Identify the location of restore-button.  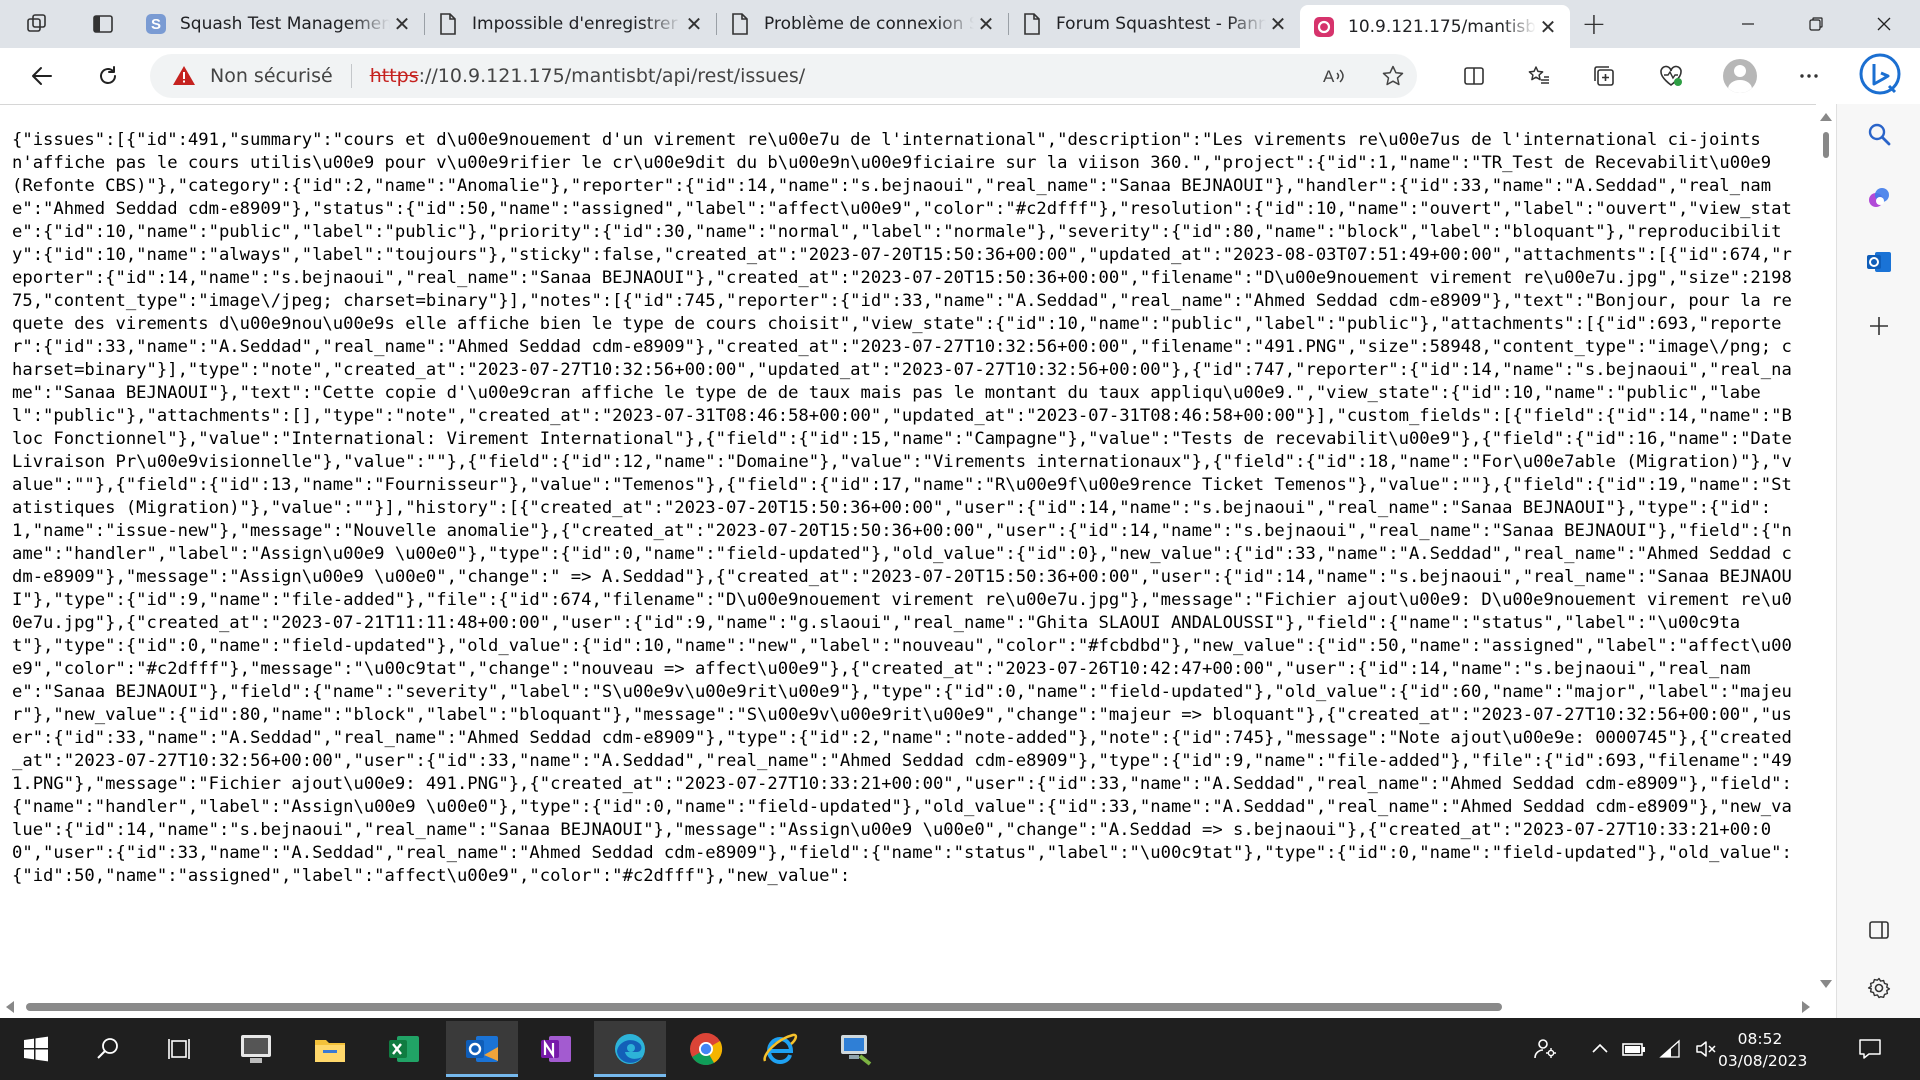
(1816, 24).